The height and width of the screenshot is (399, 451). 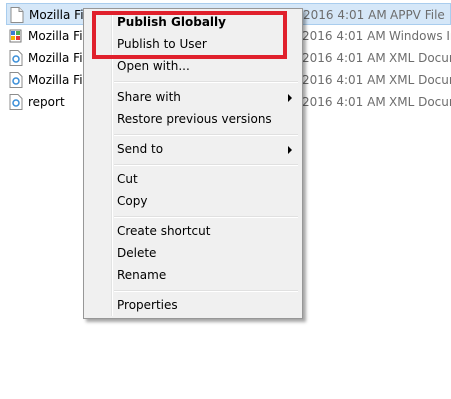 I want to click on menu-item-label: Properties, so click(x=147, y=305).